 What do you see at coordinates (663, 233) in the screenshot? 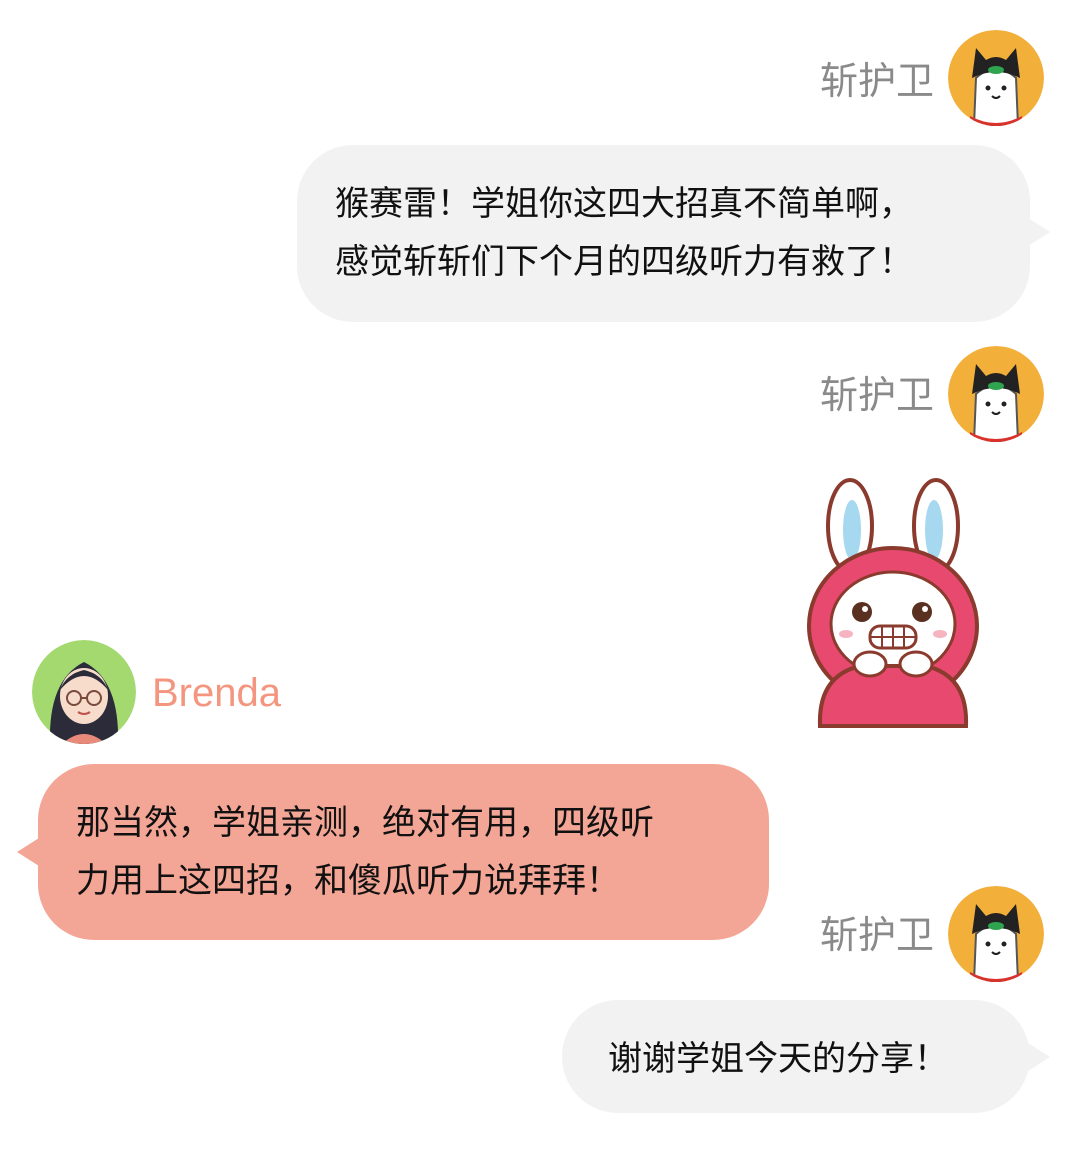
I see `message-bubble: 猴赛雷！学姐你这四大招真不简单啊， 感觉斩斩们下个月的四级听力有救了！` at bounding box center [663, 233].